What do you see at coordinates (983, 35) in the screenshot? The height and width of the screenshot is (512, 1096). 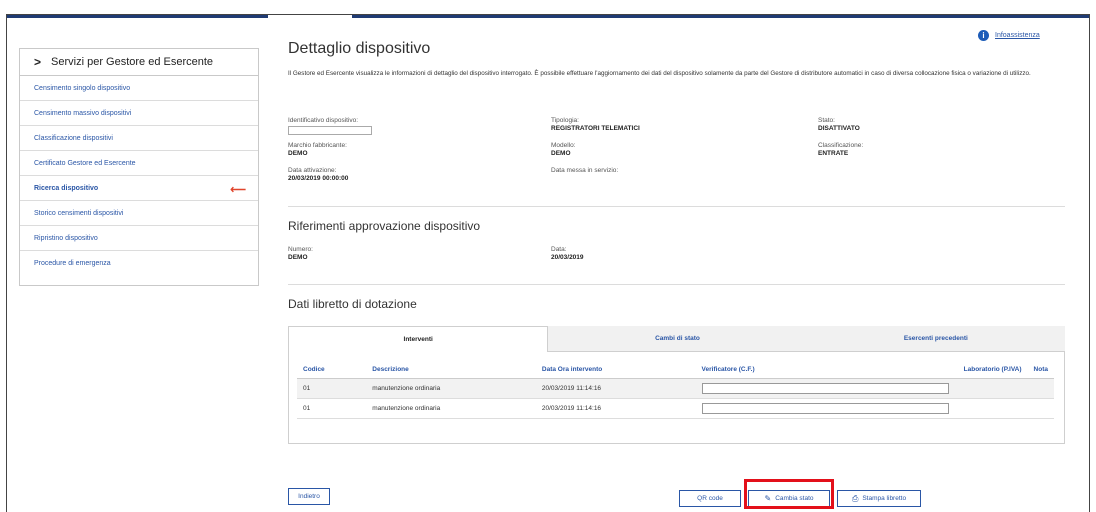 I see `info-icon: i` at bounding box center [983, 35].